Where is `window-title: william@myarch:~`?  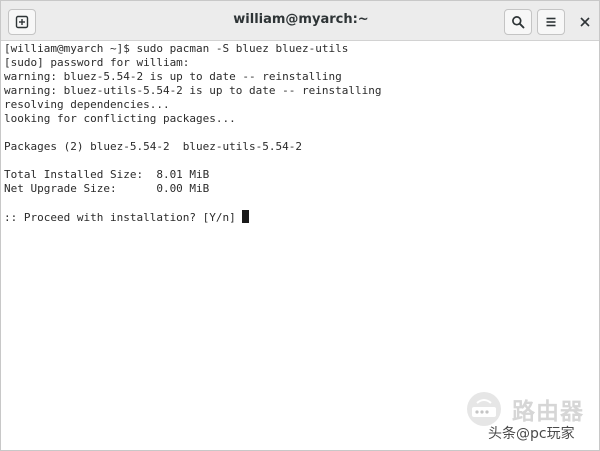 window-title: william@myarch:~ is located at coordinates (301, 19).